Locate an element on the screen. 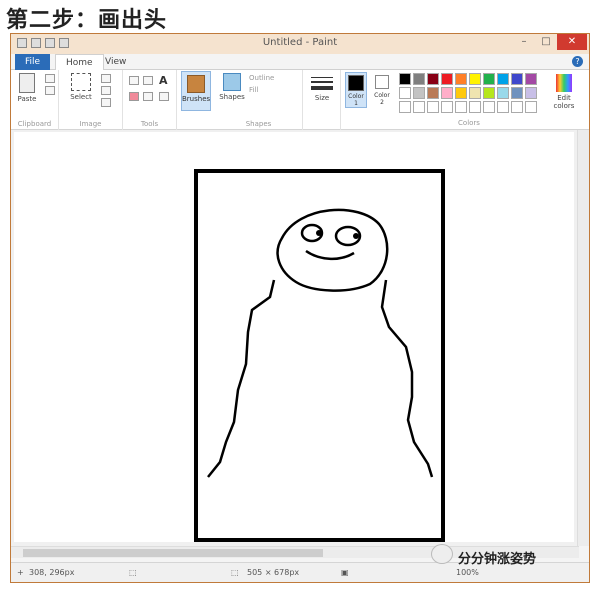 Image resolution: width=600 pixels, height=589 pixels. head-outline is located at coordinates (332, 250).